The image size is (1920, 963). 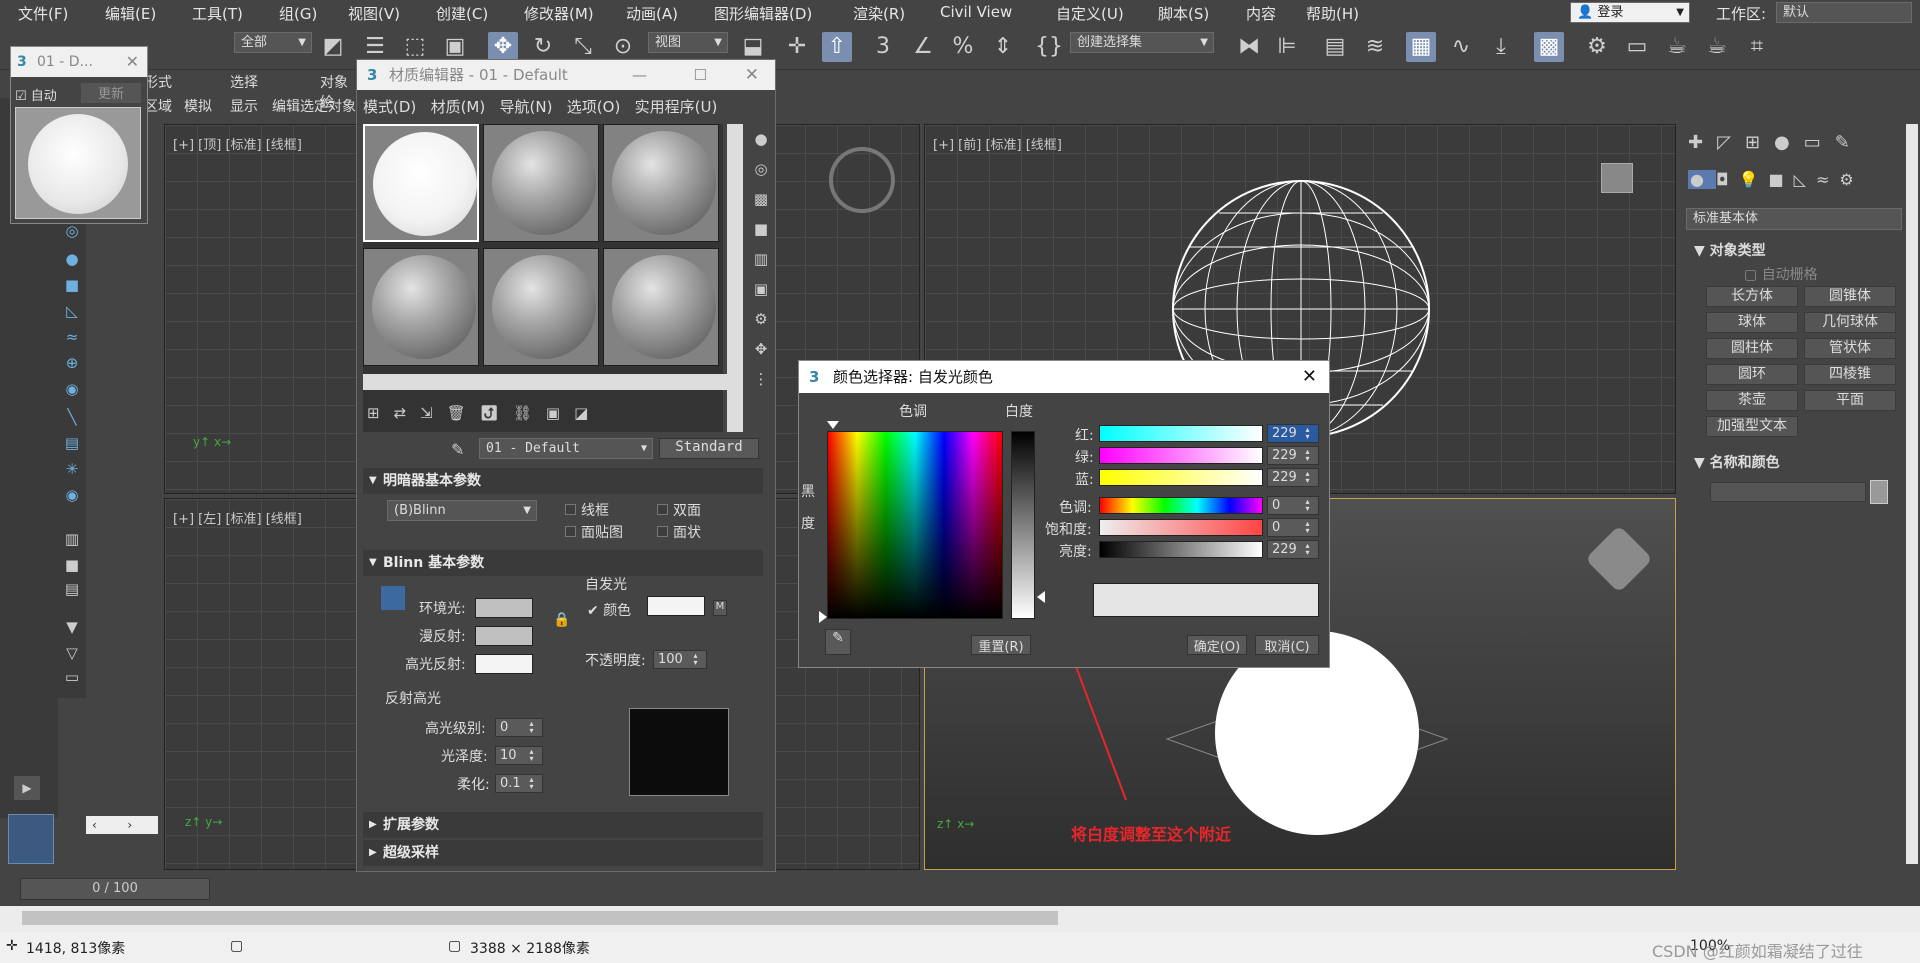 What do you see at coordinates (566, 448) in the screenshot?
I see `material-name-field: 01 - Default ▼` at bounding box center [566, 448].